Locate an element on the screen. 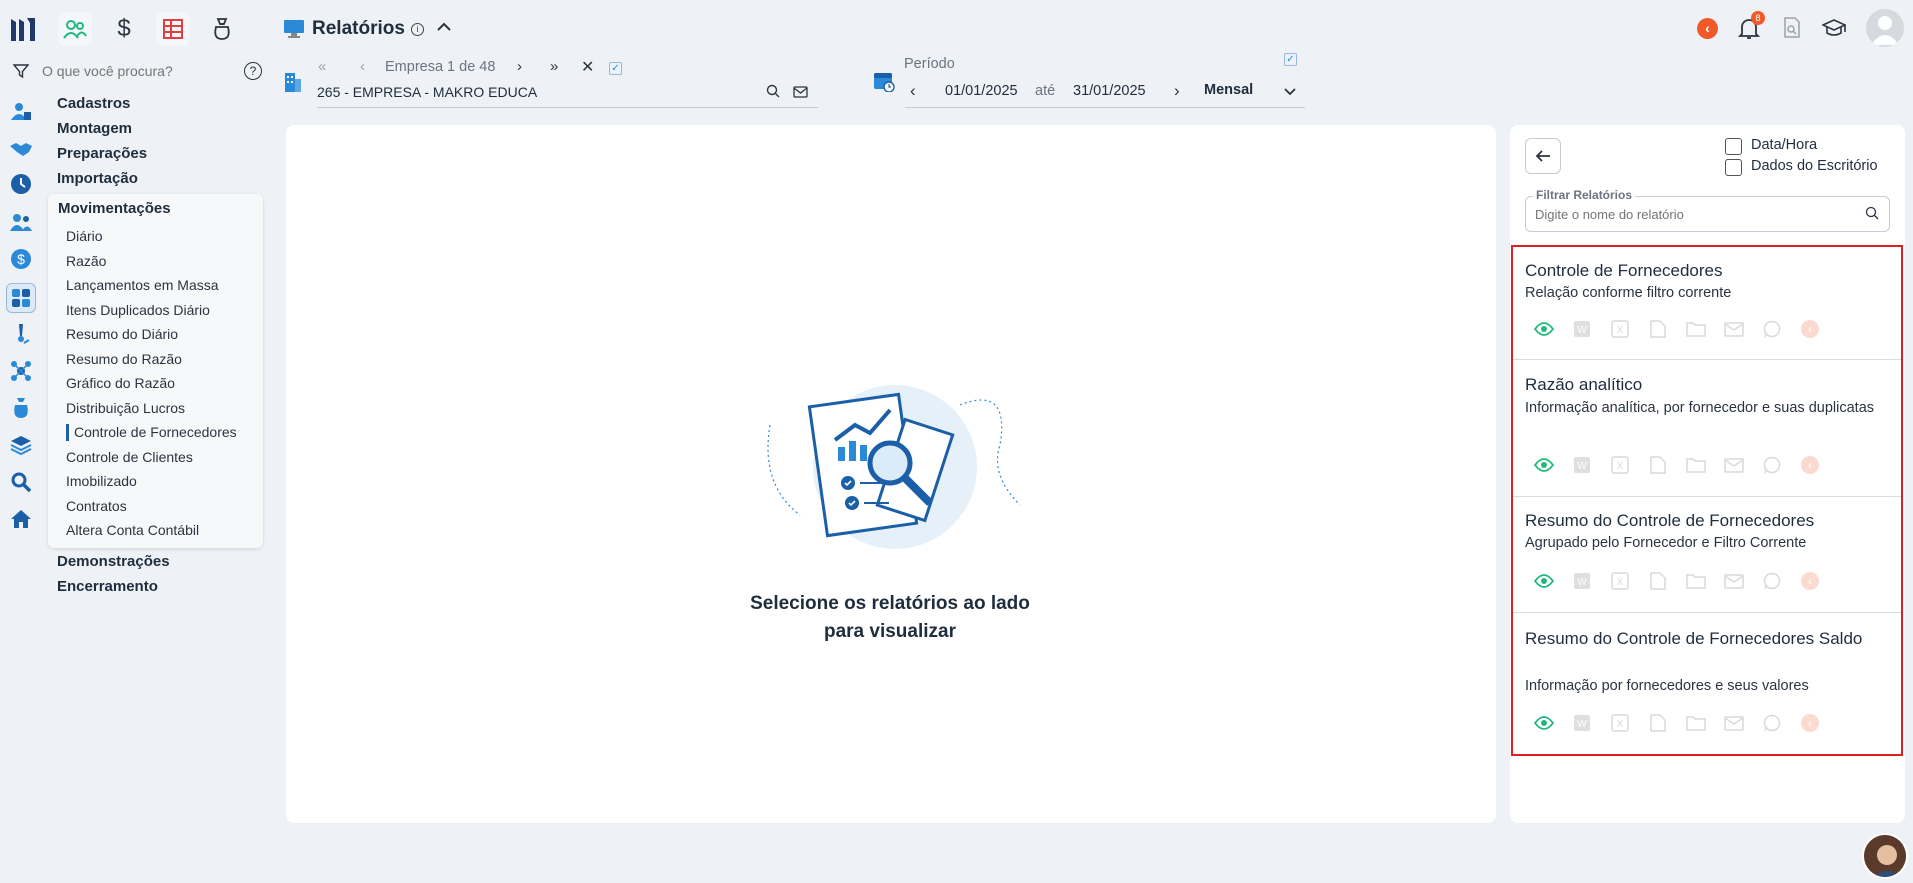 The width and height of the screenshot is (1913, 883). company-search-icon is located at coordinates (773, 94).